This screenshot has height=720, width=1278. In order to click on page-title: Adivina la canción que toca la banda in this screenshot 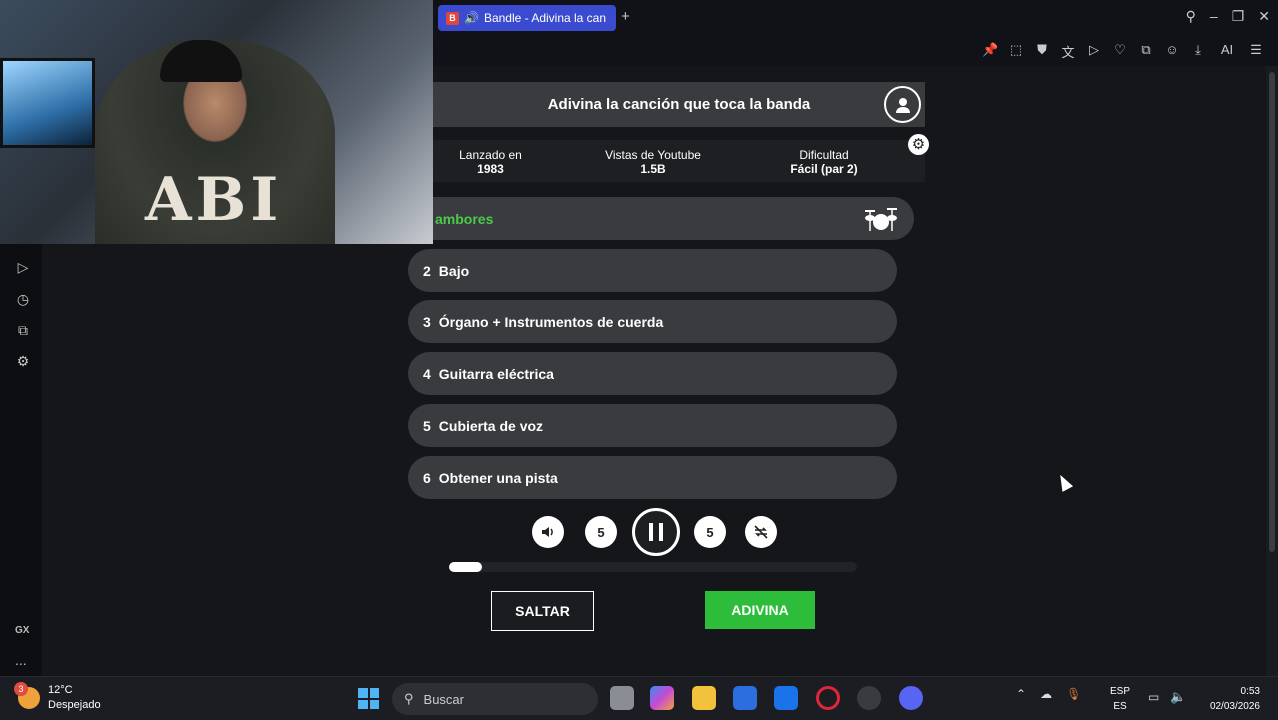, I will do `click(679, 104)`.